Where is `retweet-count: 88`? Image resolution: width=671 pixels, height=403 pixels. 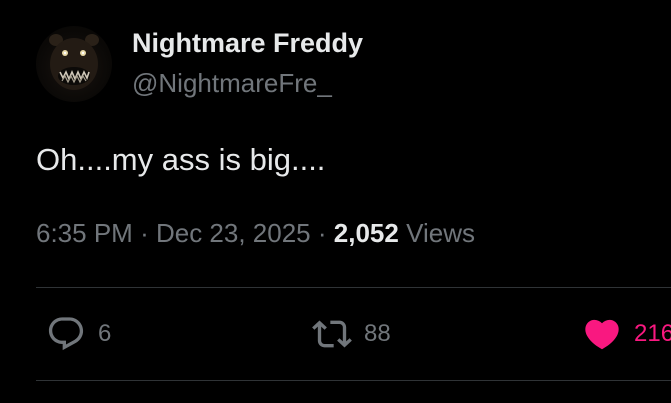
retweet-count: 88 is located at coordinates (377, 333).